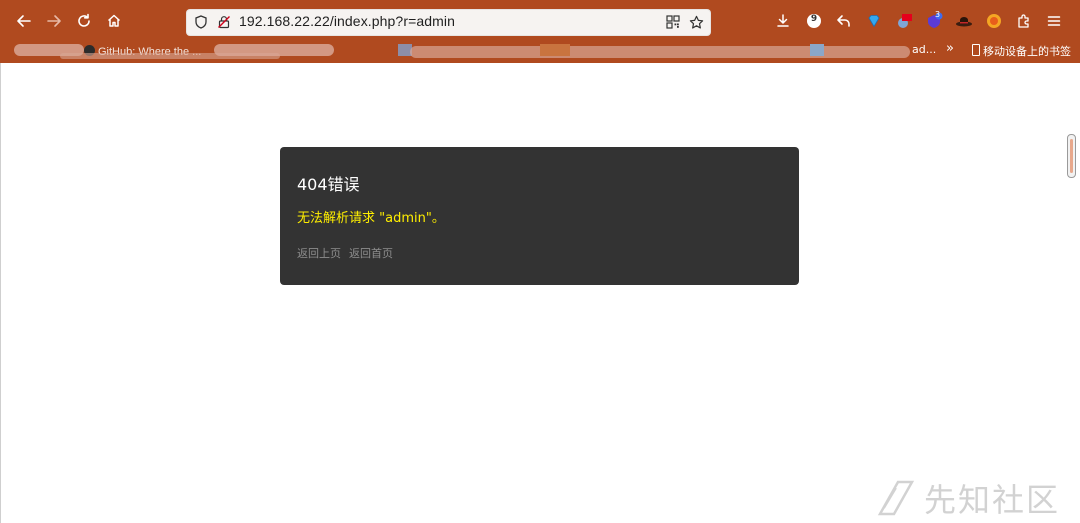 The width and height of the screenshot is (1080, 523). Describe the element at coordinates (783, 21) in the screenshot. I see `download-icon` at that location.